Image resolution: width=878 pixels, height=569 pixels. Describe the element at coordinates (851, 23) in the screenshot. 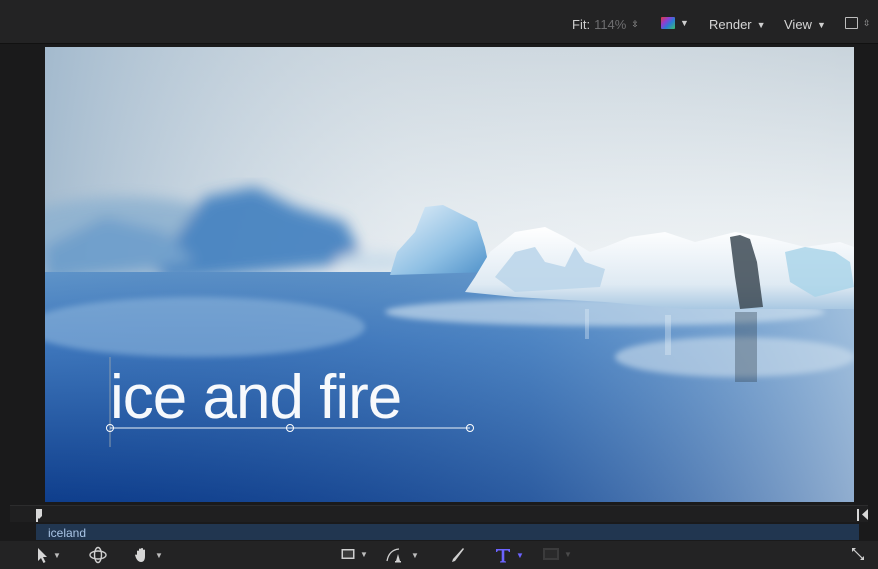

I see `overlay-square-icon` at that location.